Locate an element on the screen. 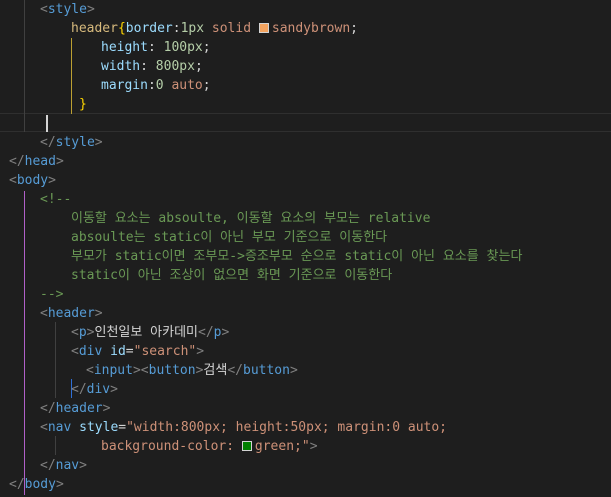  code-token: static이 아닌 조상이 없으면 화면 기준으로 이동한다 is located at coordinates (232, 275).